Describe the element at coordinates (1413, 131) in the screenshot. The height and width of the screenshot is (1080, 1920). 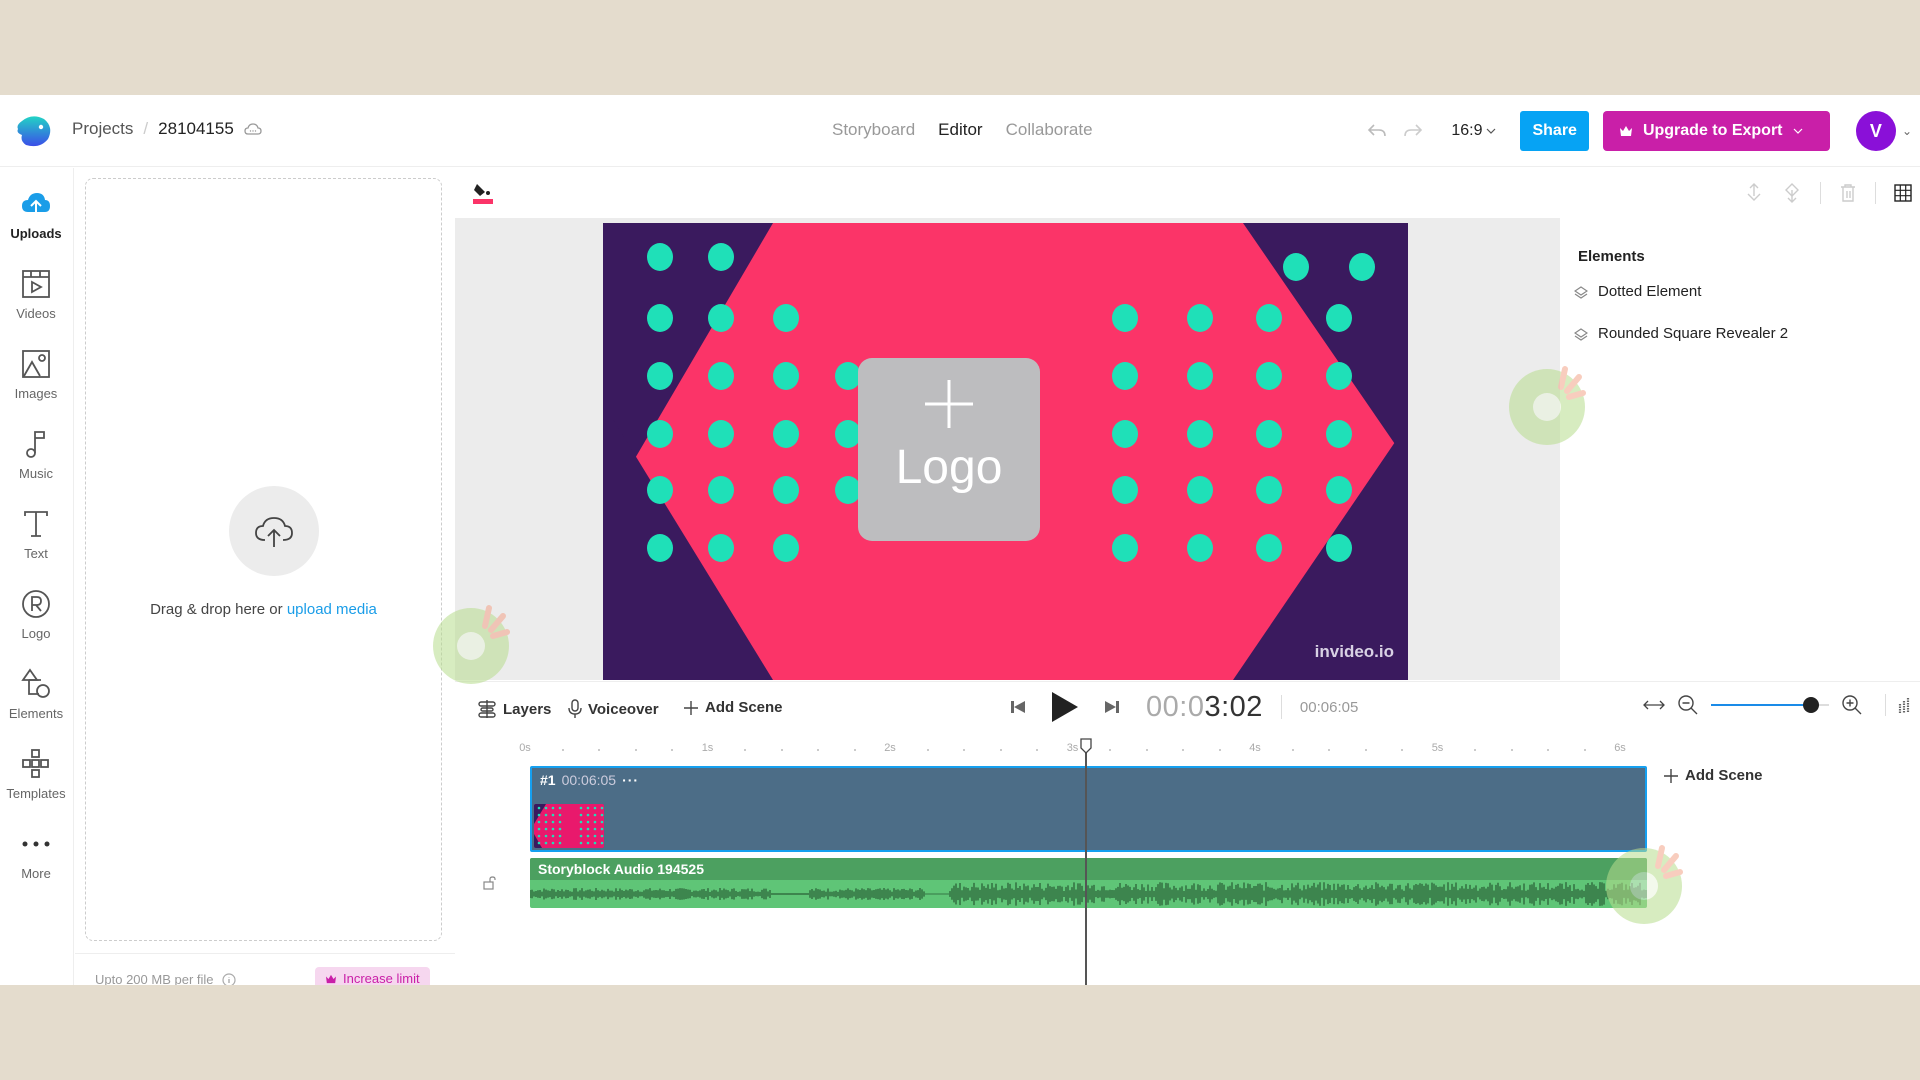
I see `redo-icon` at that location.